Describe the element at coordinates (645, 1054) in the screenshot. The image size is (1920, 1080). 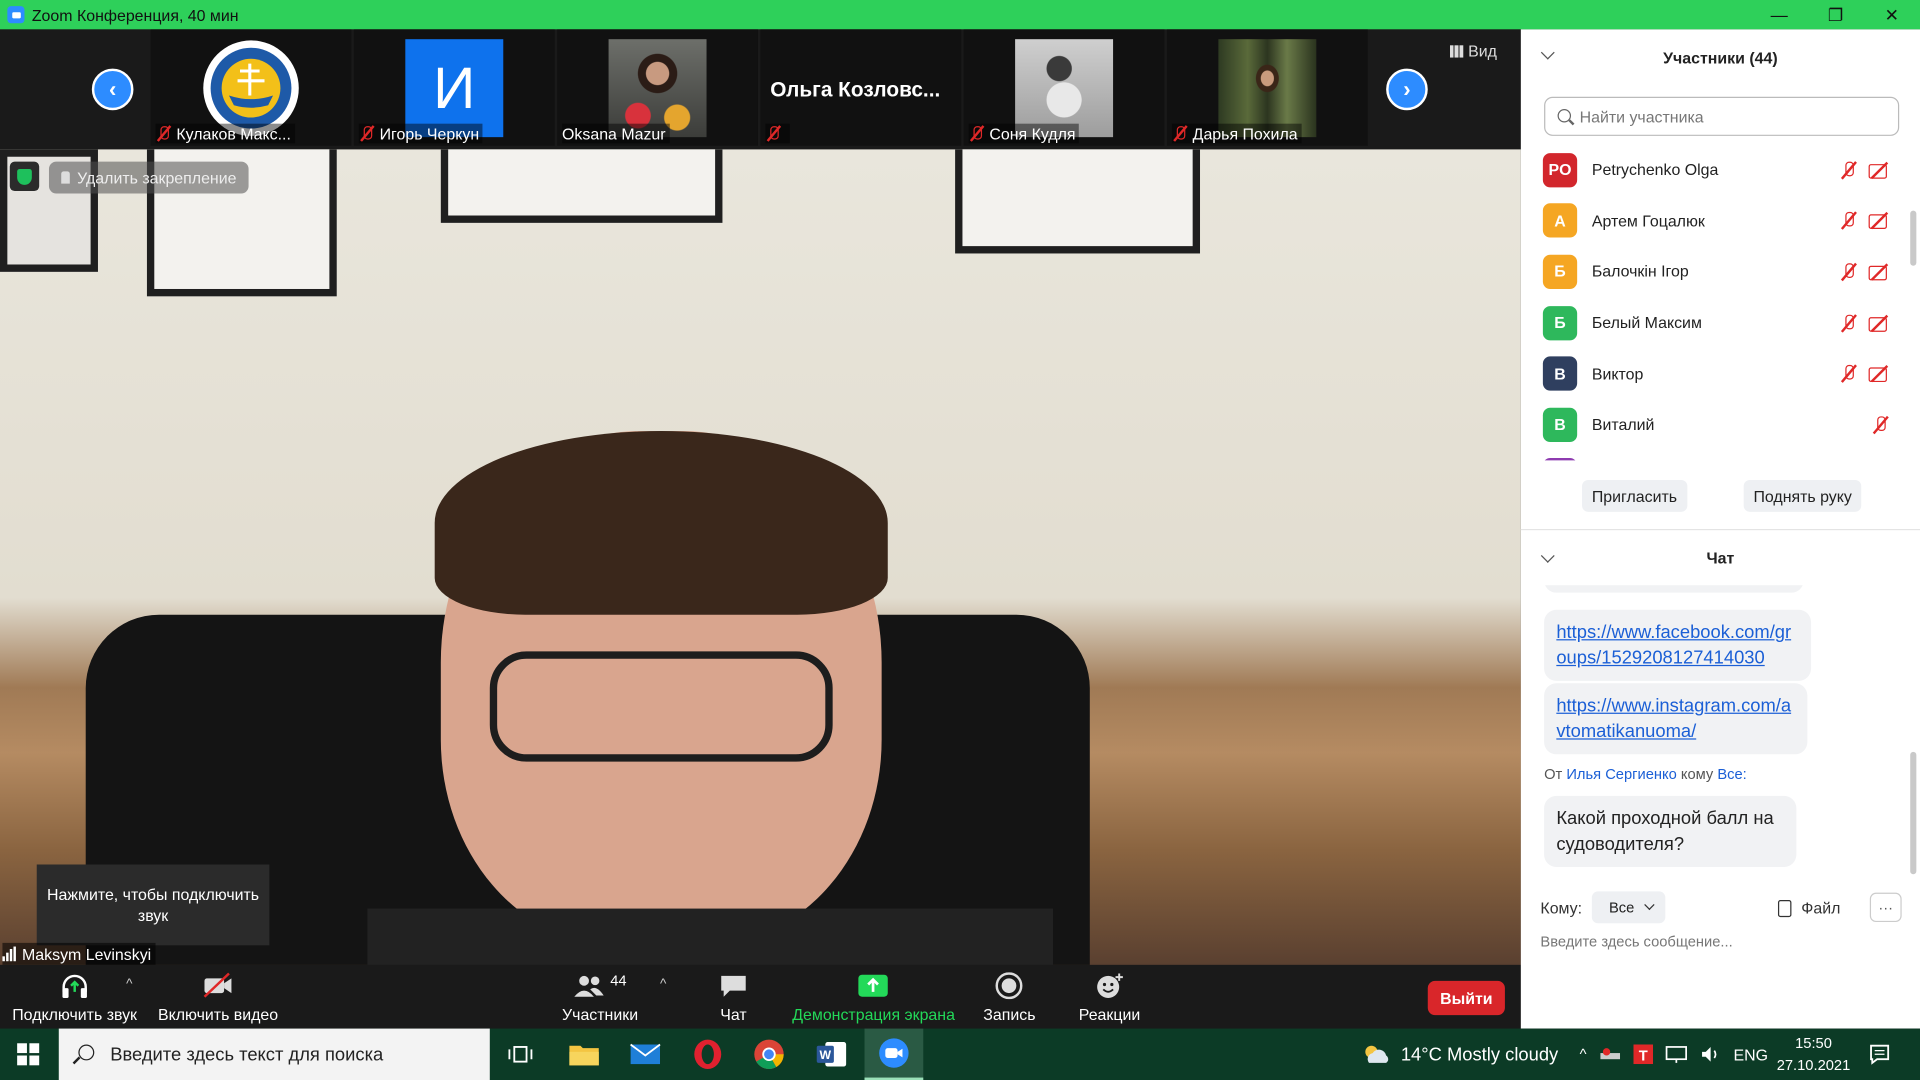
I see `mail-icon` at that location.